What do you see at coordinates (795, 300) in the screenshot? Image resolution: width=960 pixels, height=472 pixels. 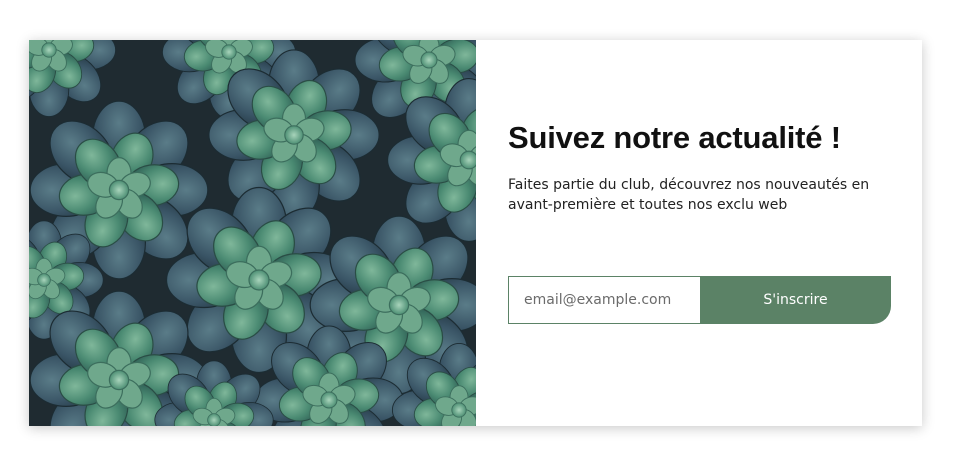 I see `subscribe-button: S'inscrire` at bounding box center [795, 300].